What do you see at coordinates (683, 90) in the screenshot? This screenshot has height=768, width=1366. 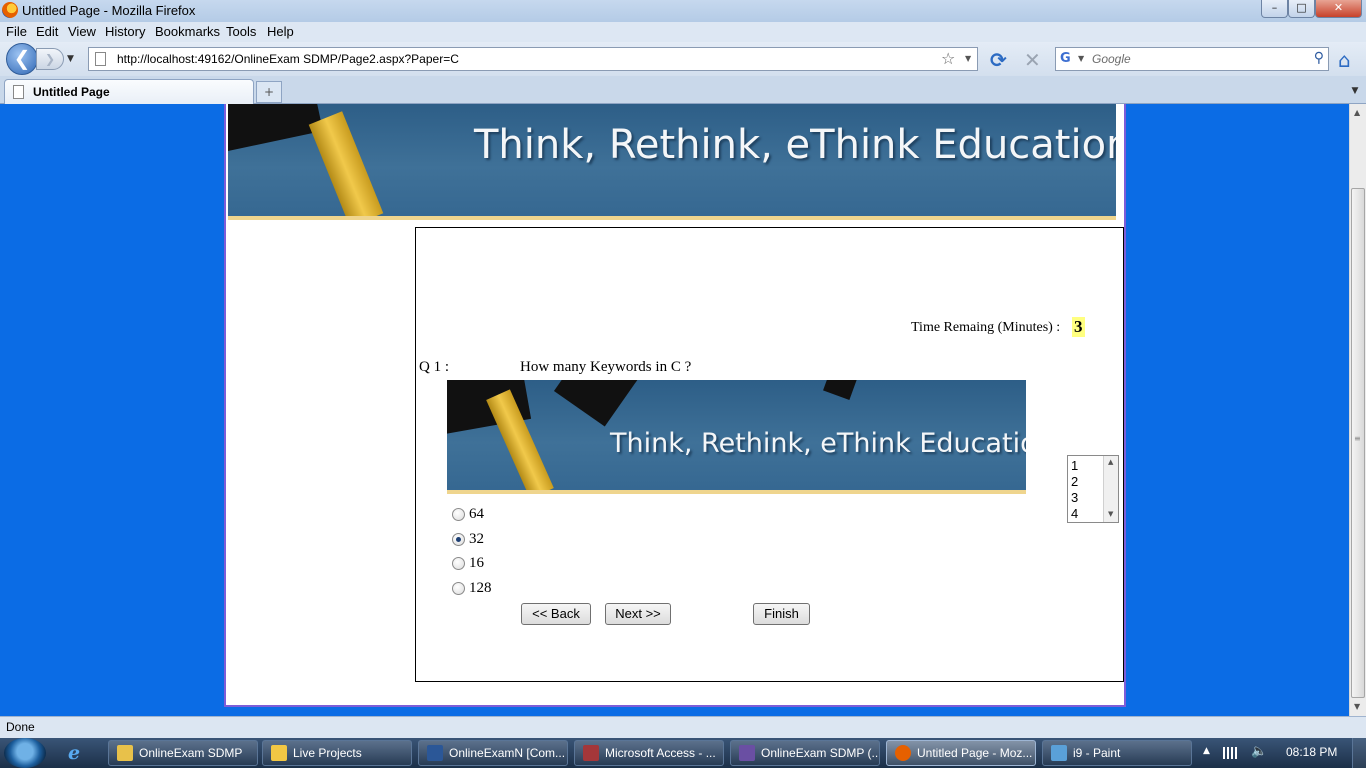 I see `tab-bar: Untitled Page + ▼` at bounding box center [683, 90].